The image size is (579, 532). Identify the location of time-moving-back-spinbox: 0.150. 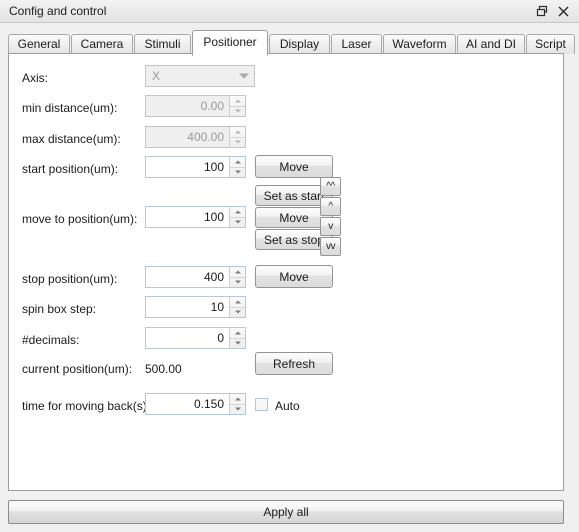
(195, 404).